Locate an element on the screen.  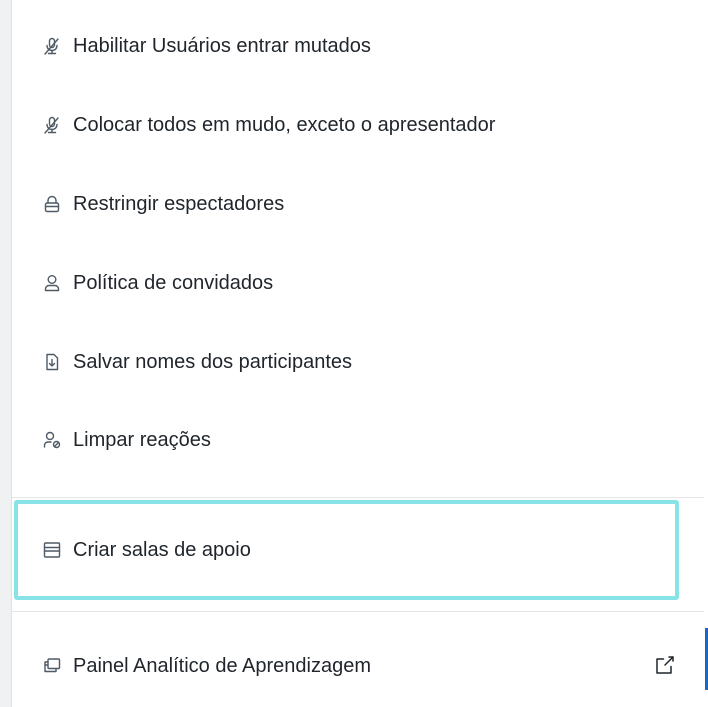
download-file-icon is located at coordinates (52, 362).